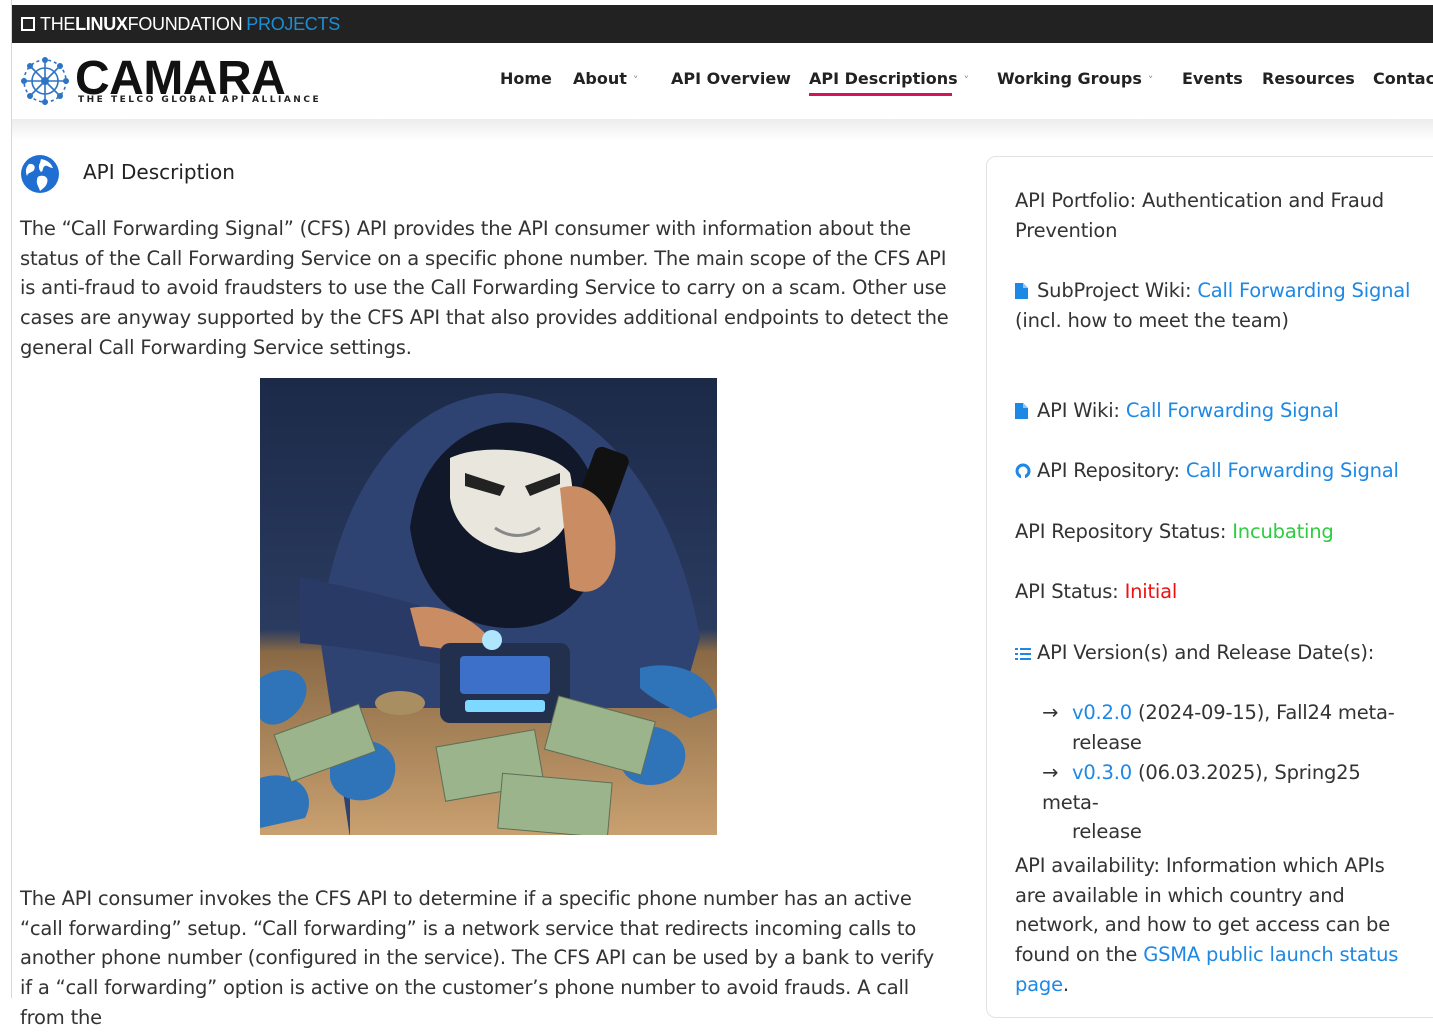 The width and height of the screenshot is (1433, 1033). What do you see at coordinates (185, 23) in the screenshot?
I see `lf-foundation: FOUNDATION` at bounding box center [185, 23].